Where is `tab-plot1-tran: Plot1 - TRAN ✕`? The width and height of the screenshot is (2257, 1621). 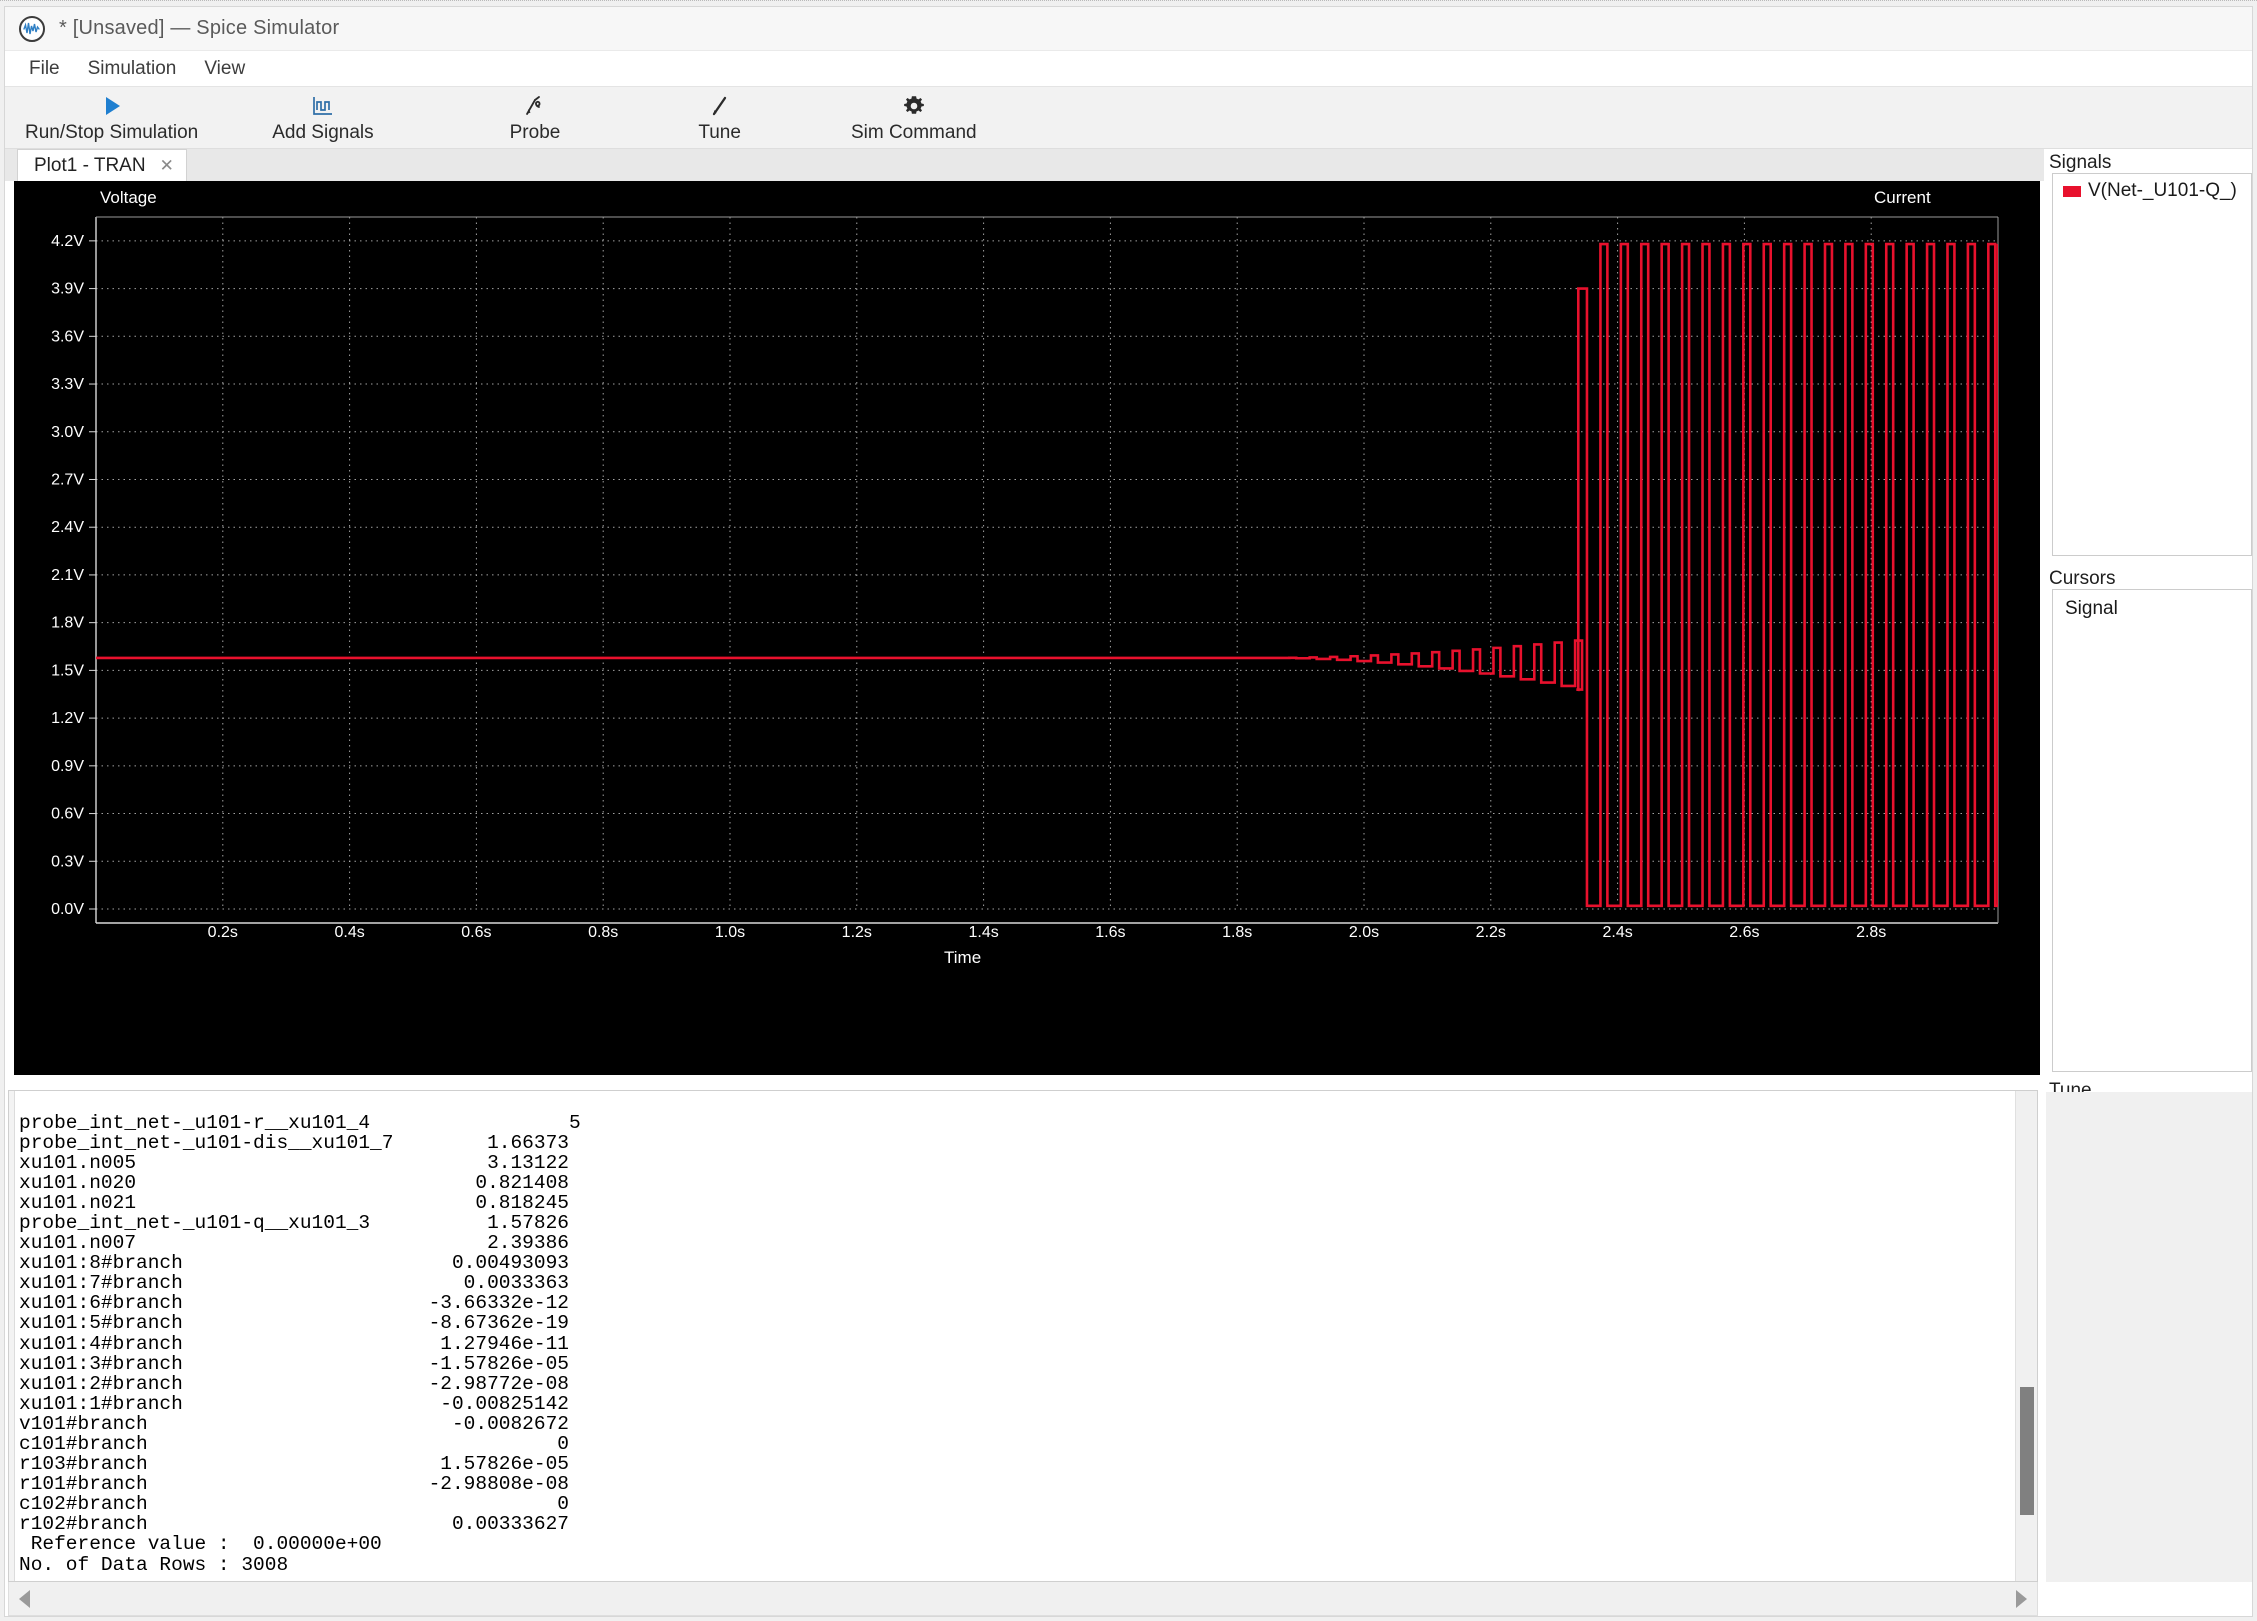 tab-plot1-tran: Plot1 - TRAN ✕ is located at coordinates (102, 165).